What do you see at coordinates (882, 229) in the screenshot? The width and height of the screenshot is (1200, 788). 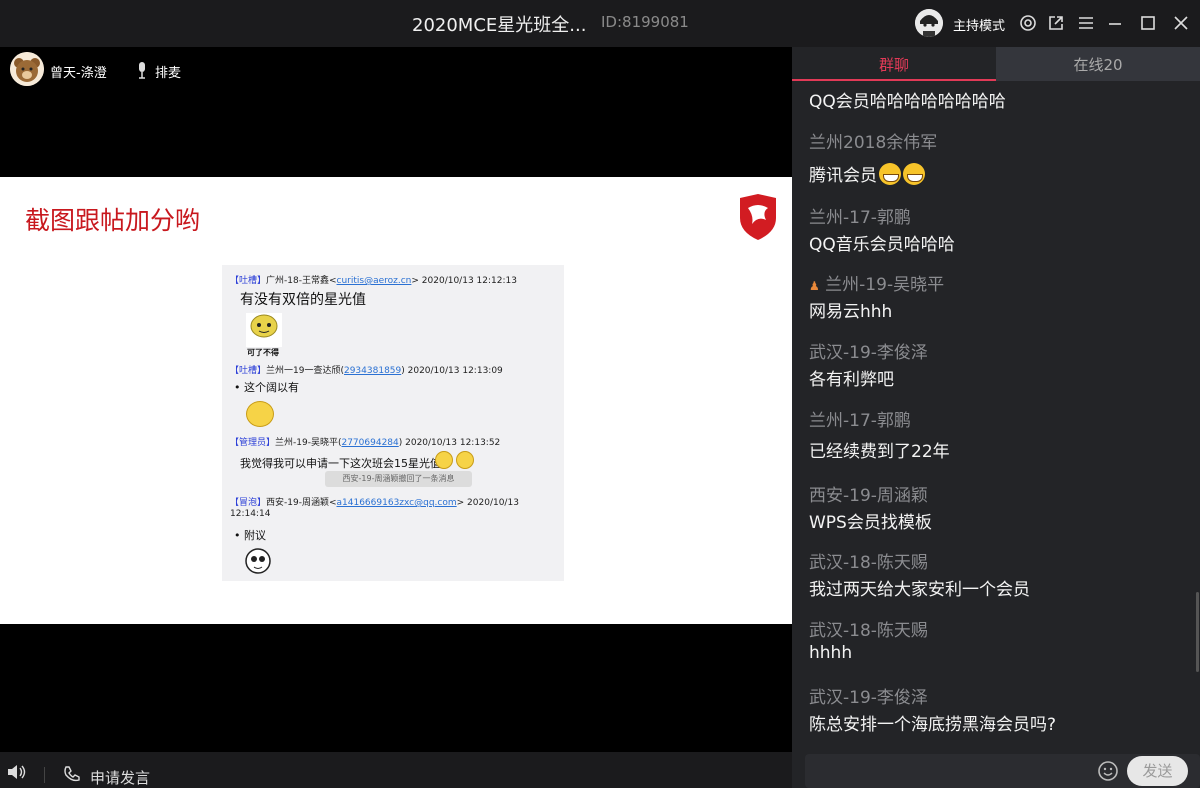 I see `chat-message: 兰州-17-郭鹏 QQ音乐会员哈哈哈` at bounding box center [882, 229].